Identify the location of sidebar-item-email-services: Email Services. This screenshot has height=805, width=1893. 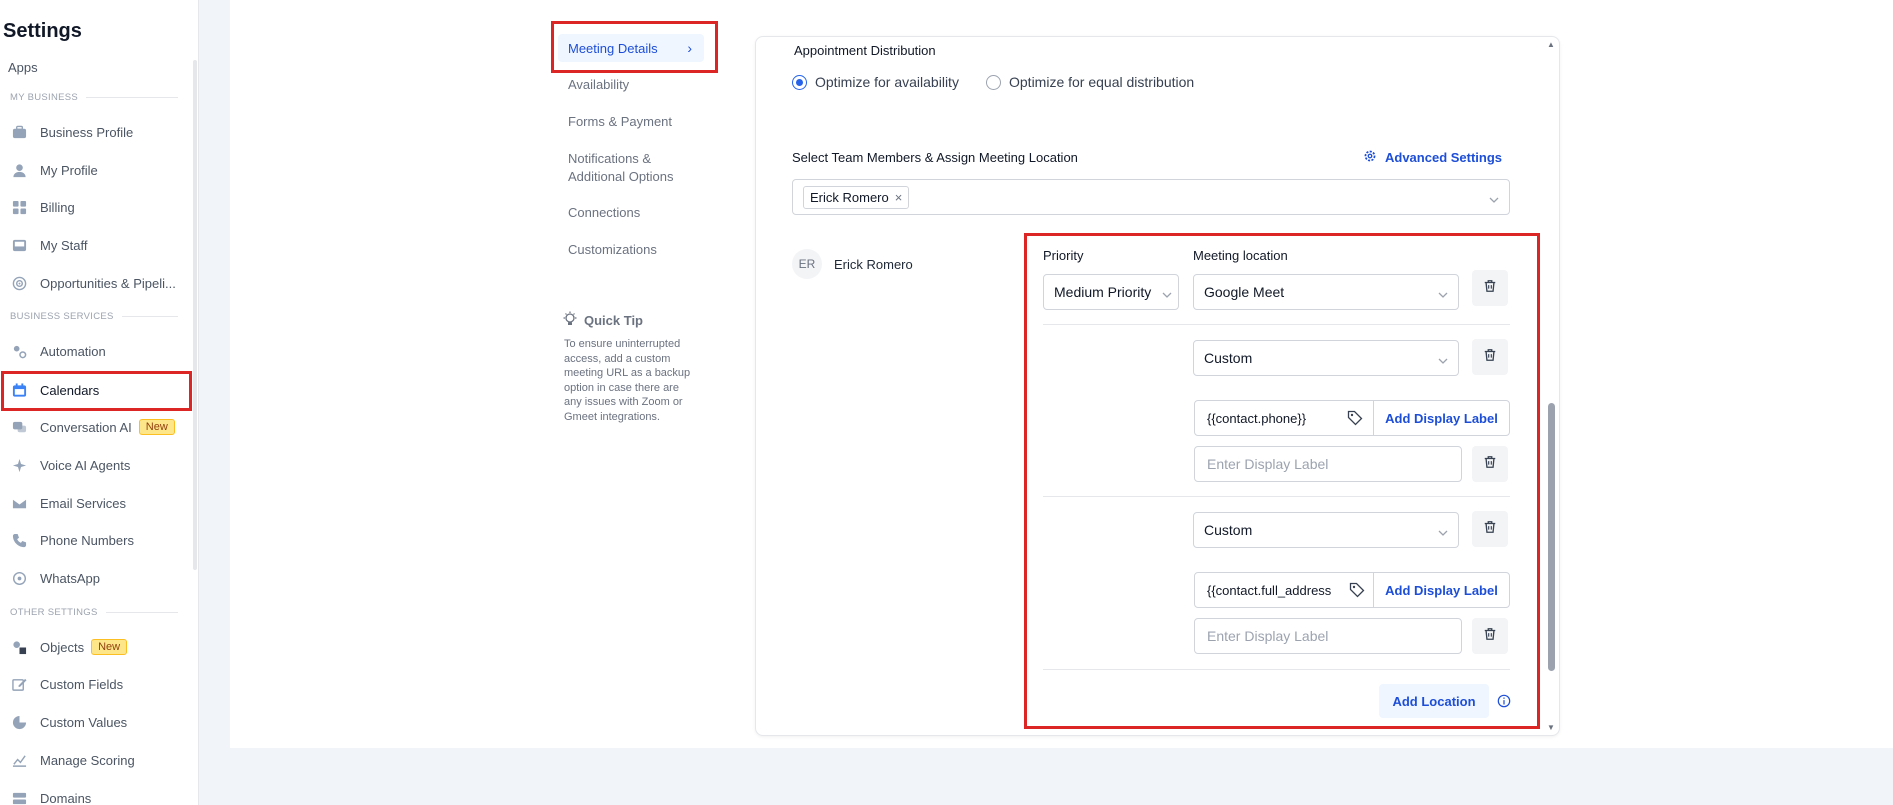
(99, 503).